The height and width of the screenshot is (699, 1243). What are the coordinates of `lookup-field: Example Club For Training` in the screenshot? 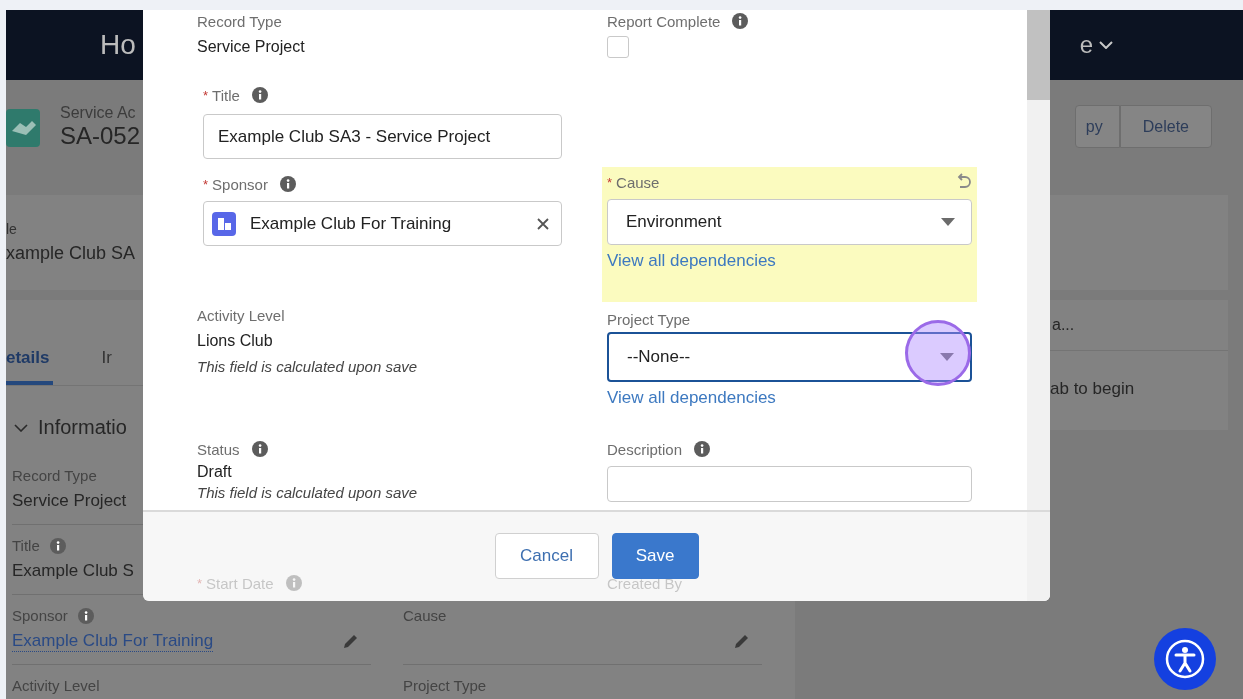 It's located at (382, 223).